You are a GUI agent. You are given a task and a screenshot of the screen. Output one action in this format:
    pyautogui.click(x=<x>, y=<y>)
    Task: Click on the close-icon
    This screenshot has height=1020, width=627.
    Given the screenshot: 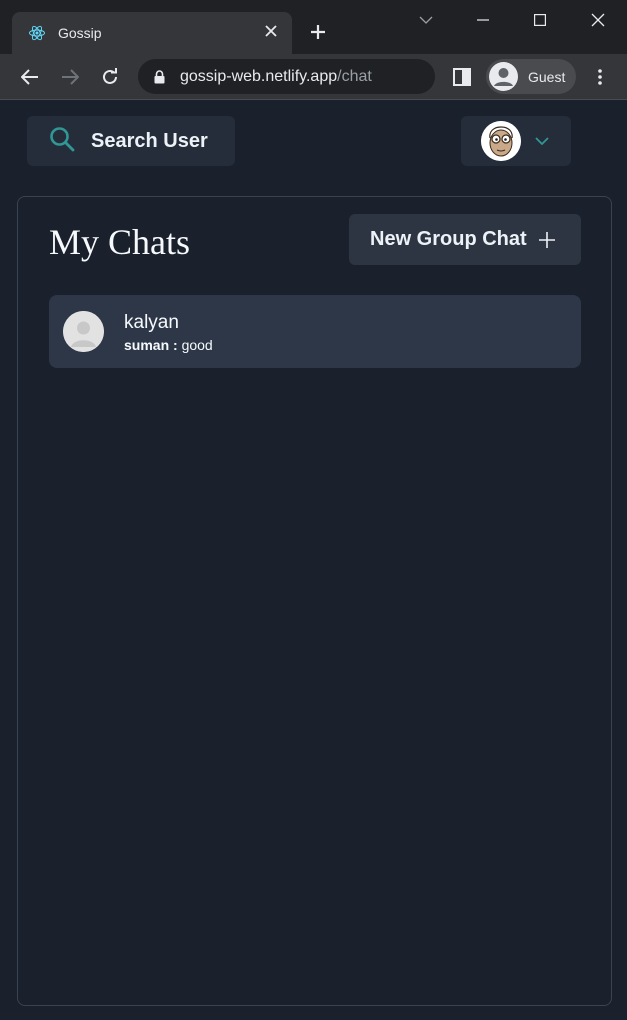 What is the action you would take?
    pyautogui.click(x=271, y=33)
    